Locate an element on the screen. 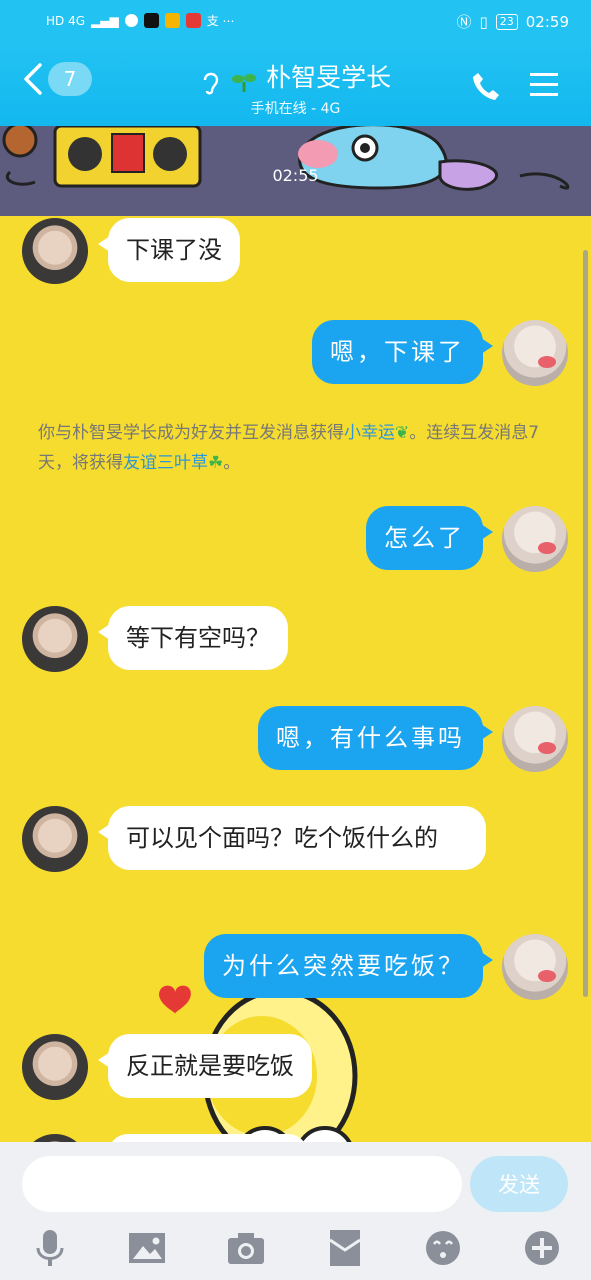 This screenshot has width=591, height=1280. message-bubble-outgoing: 为什么突然要吃饭？ is located at coordinates (348, 966).